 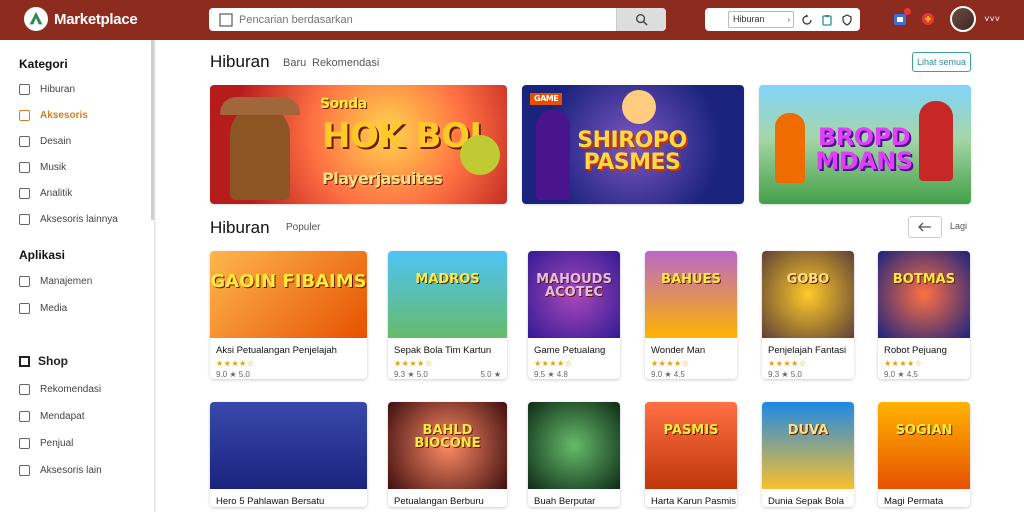 What do you see at coordinates (43, 308) in the screenshot?
I see `sidebar-item: Media` at bounding box center [43, 308].